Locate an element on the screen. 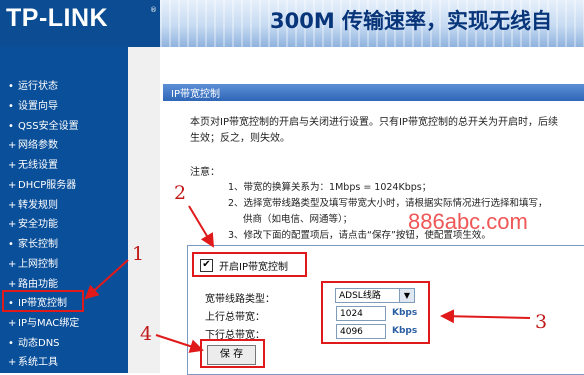 Image resolution: width=584 pixels, height=375 pixels. annotation-number-1: 1 is located at coordinates (138, 254).